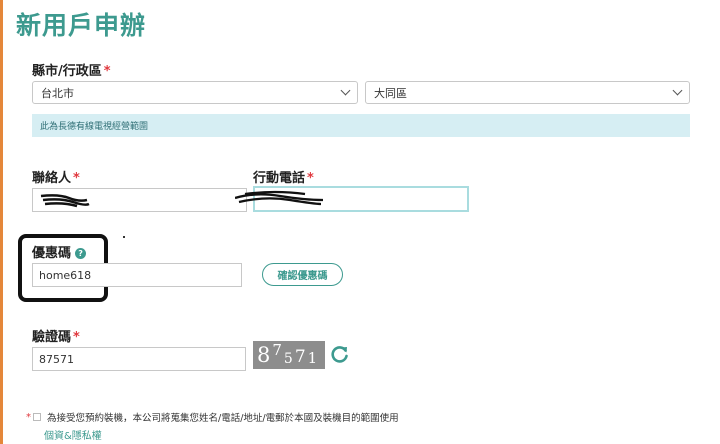 This screenshot has height=444, width=720. Describe the element at coordinates (313, 358) in the screenshot. I see `captcha-char: 1` at that location.